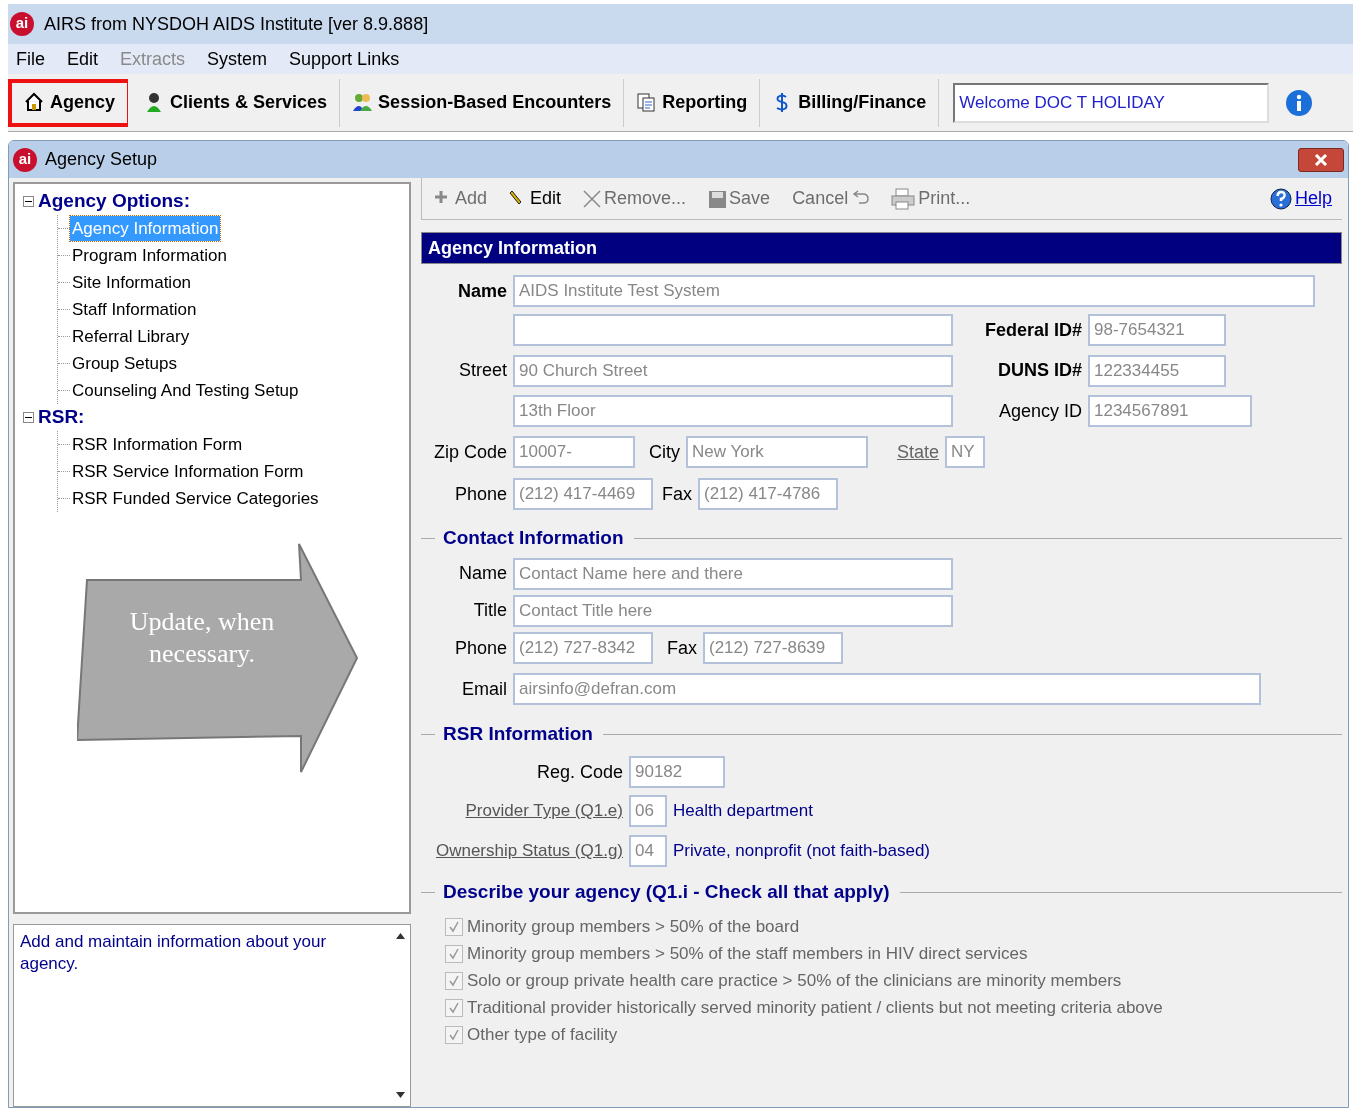 This screenshot has width=1353, height=1108. Describe the element at coordinates (400, 1095) in the screenshot. I see `scroll-down-icon` at that location.